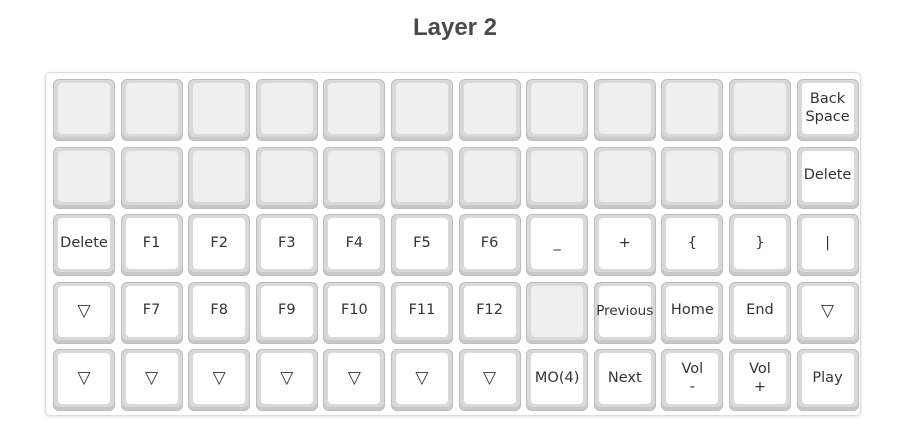 The image size is (910, 442). I want to click on keyboard-key: }, so click(759, 245).